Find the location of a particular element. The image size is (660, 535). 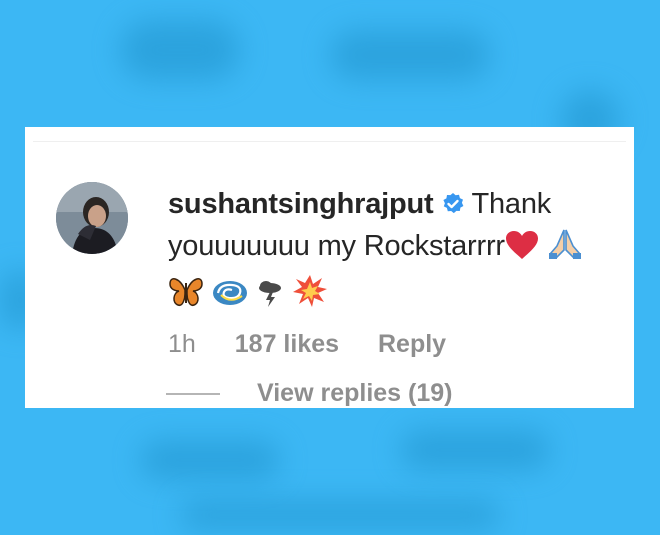

butterfly-emoji-icon is located at coordinates (186, 297).